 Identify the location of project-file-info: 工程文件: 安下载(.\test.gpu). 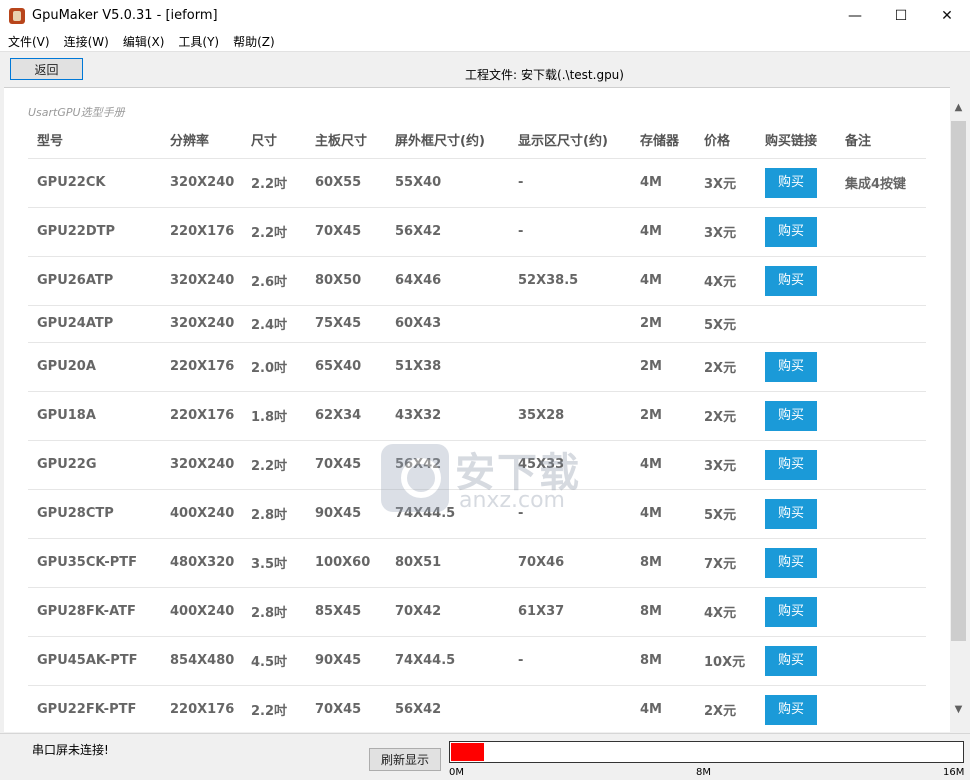
(544, 74).